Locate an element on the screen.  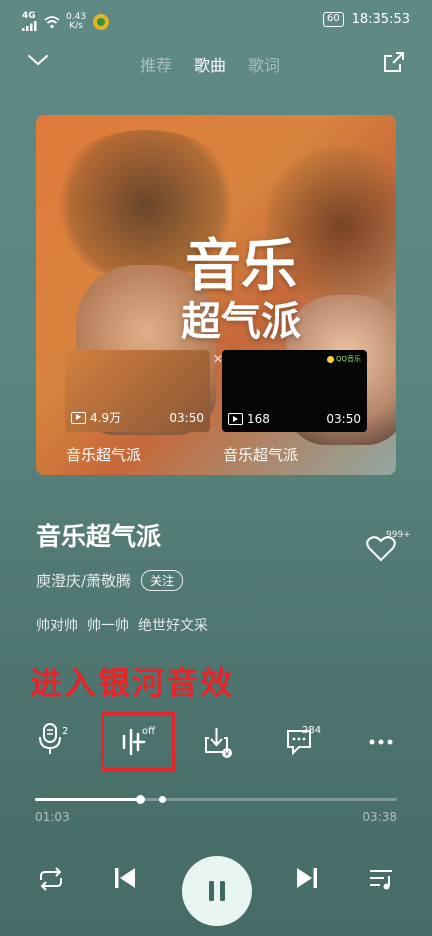
tab-song: 歌曲 is located at coordinates (210, 64).